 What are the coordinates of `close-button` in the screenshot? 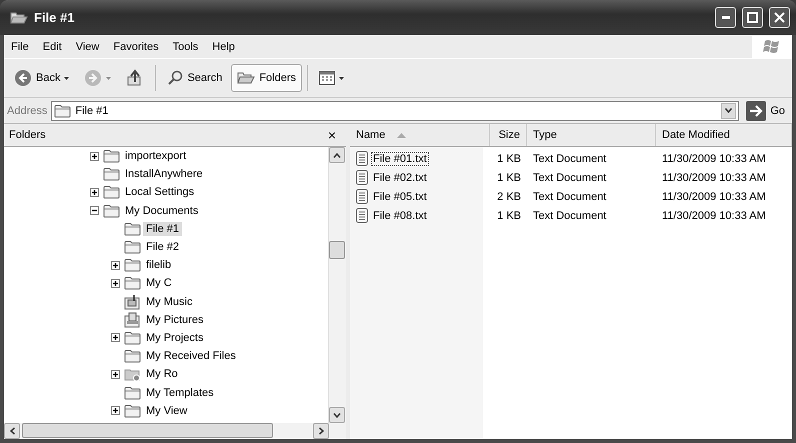 It's located at (779, 17).